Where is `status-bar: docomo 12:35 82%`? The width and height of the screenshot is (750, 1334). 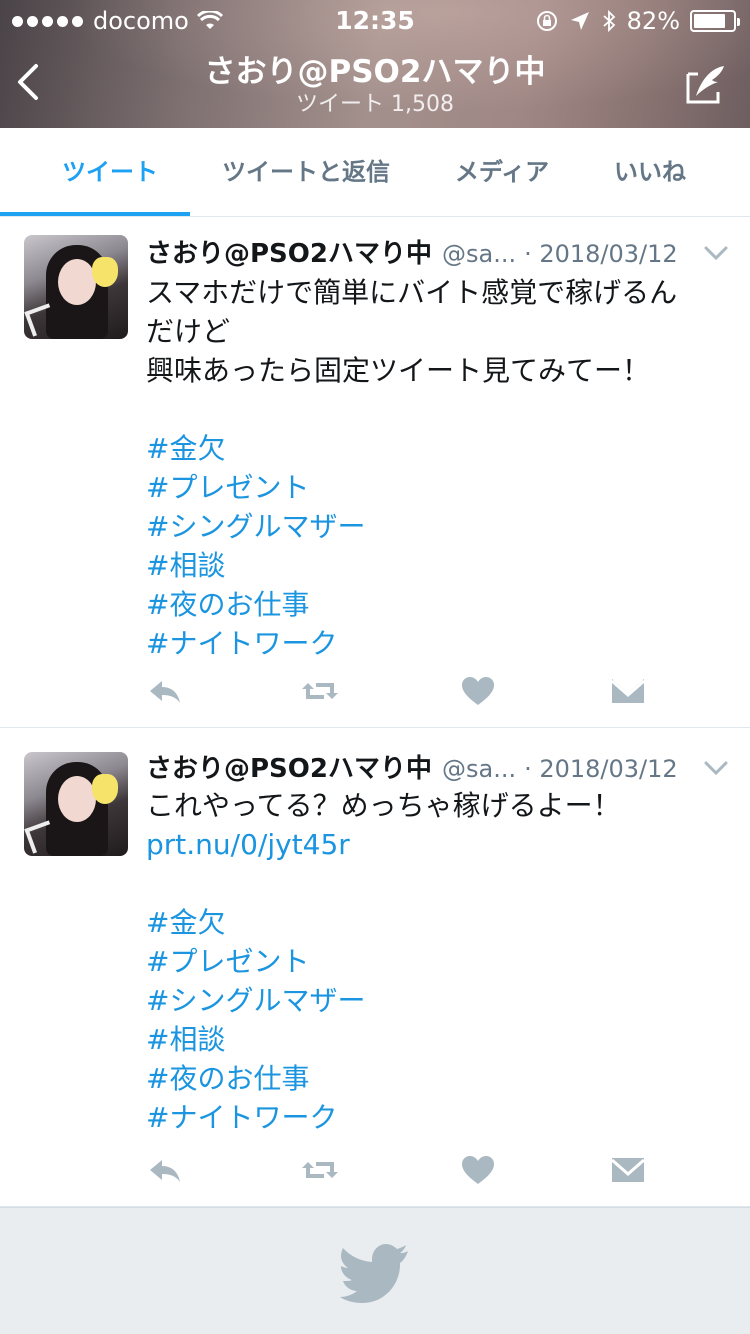 status-bar: docomo 12:35 82% is located at coordinates (375, 20).